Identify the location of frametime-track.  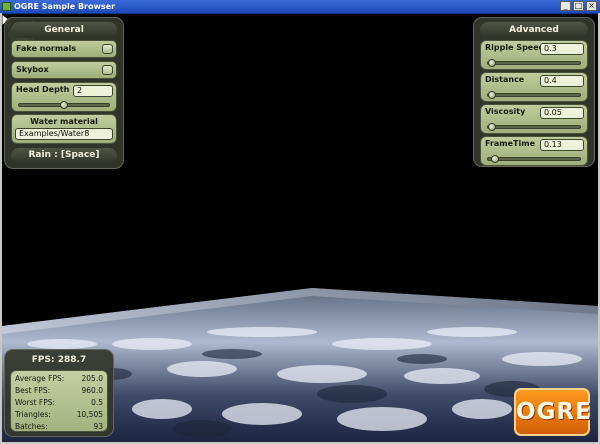
(534, 159).